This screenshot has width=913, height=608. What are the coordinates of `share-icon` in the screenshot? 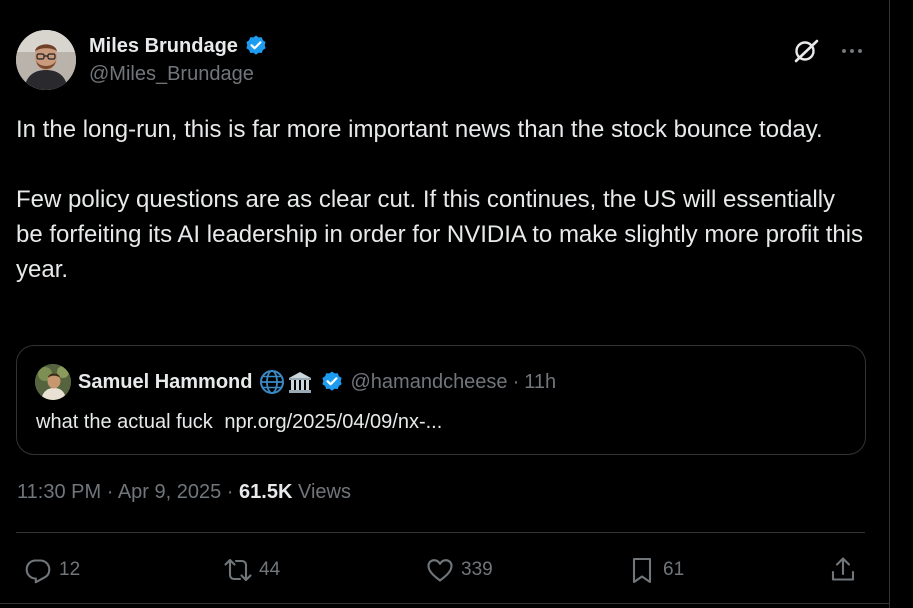 It's located at (843, 569).